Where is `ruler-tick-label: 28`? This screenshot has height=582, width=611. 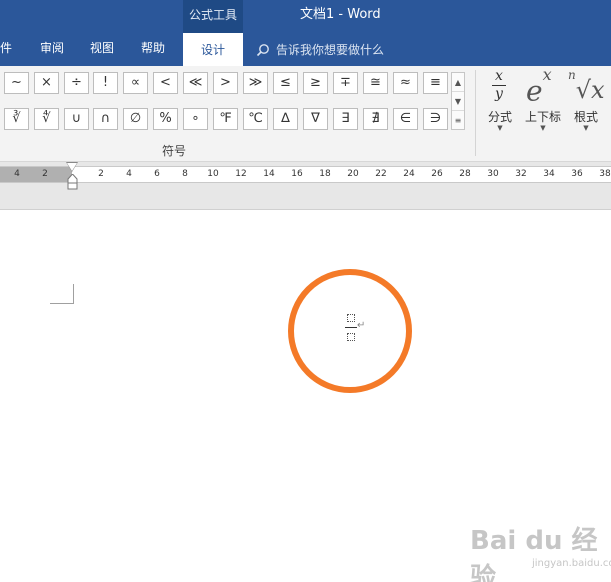 ruler-tick-label: 28 is located at coordinates (465, 174).